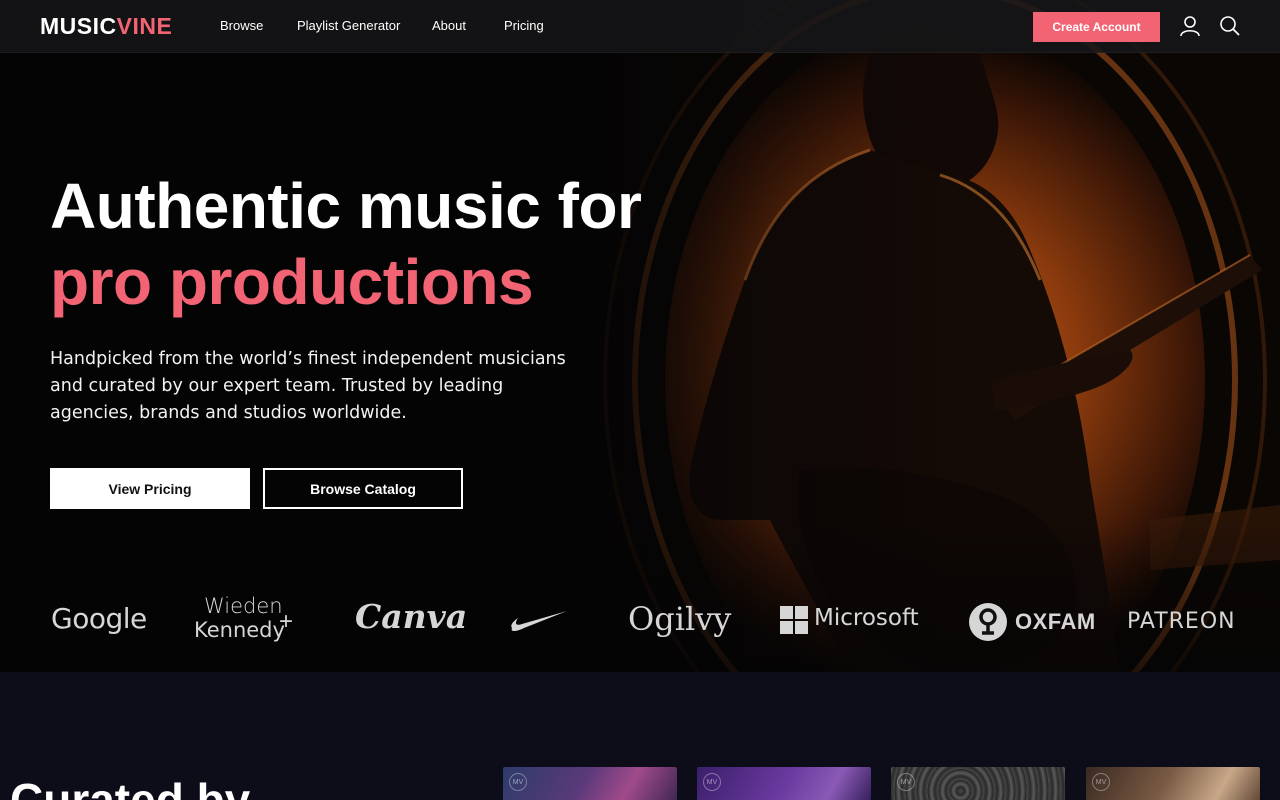 The width and height of the screenshot is (1280, 800). What do you see at coordinates (988, 622) in the screenshot?
I see `oxfam-emblem-icon` at bounding box center [988, 622].